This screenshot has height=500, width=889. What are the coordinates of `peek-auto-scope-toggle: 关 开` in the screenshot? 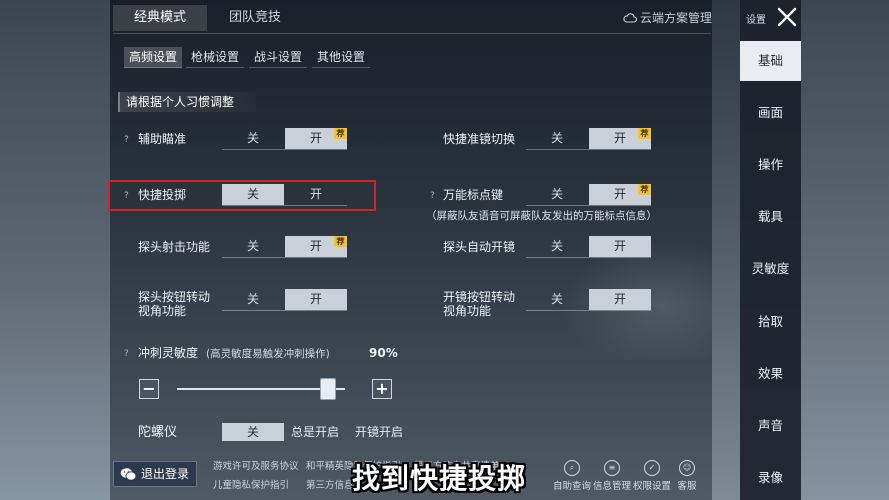 It's located at (588, 247).